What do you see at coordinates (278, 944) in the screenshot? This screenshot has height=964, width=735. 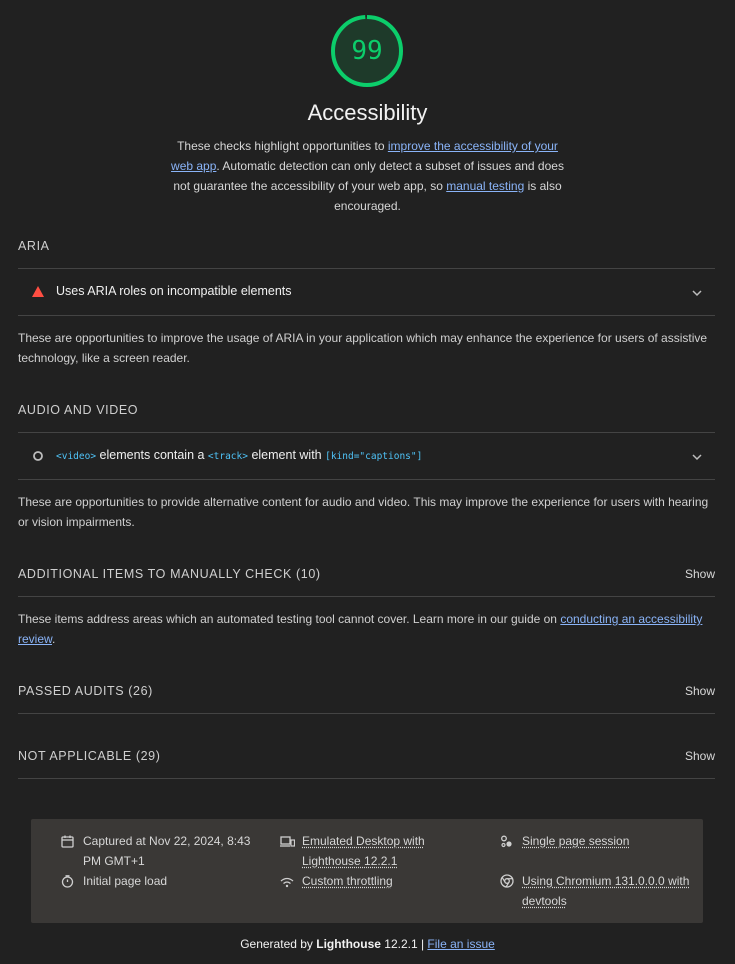 I see `generated-text: Generated by` at bounding box center [278, 944].